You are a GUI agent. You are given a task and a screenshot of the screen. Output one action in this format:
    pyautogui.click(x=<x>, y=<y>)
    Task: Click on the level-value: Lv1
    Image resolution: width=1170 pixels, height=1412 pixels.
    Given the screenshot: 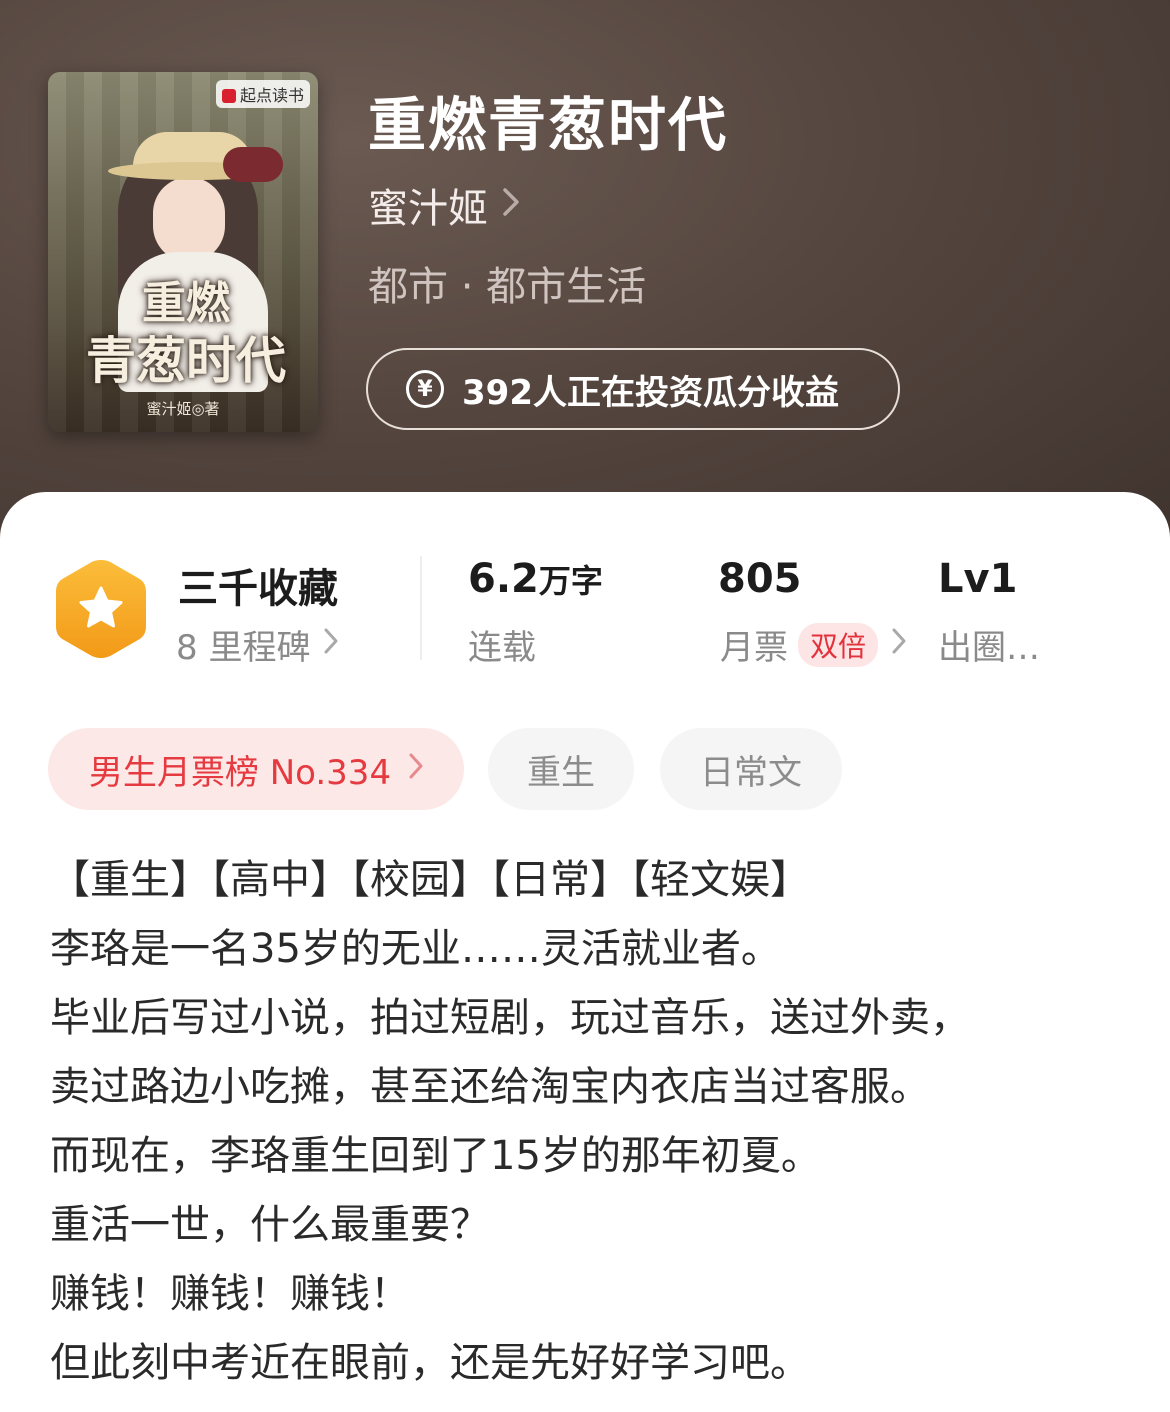 What is the action you would take?
    pyautogui.click(x=978, y=579)
    